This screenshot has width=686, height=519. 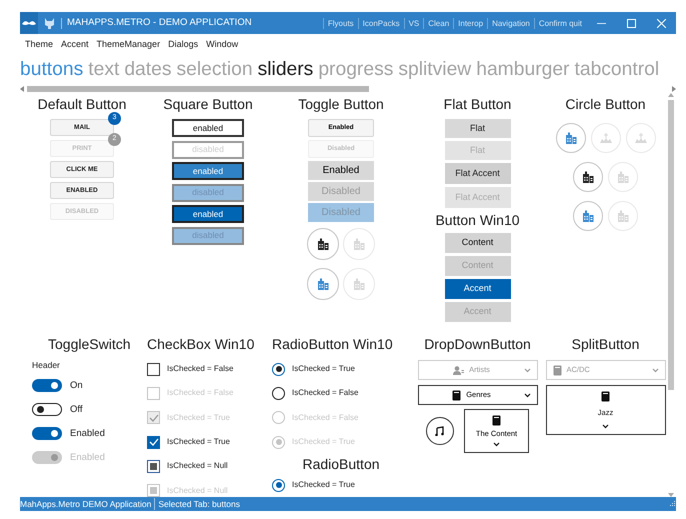 What do you see at coordinates (661, 23) in the screenshot?
I see `close-icon` at bounding box center [661, 23].